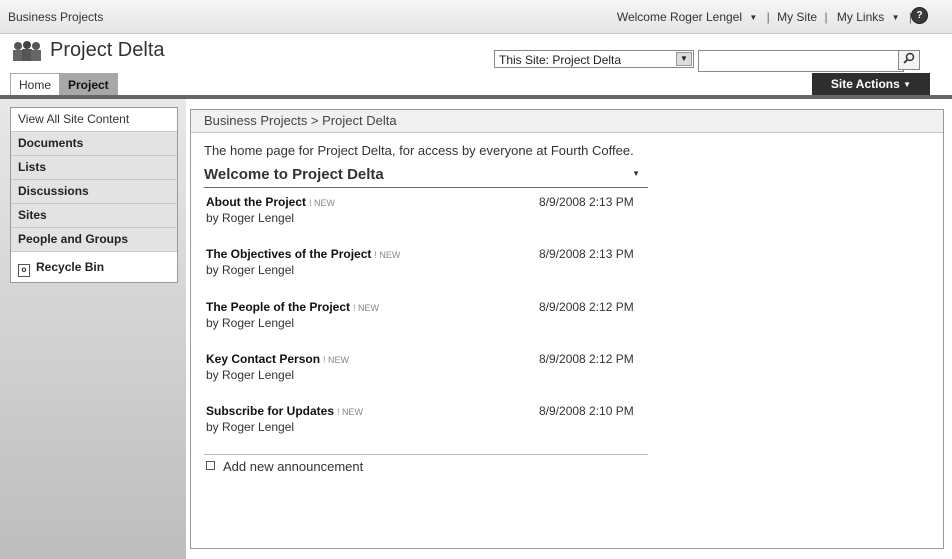  Describe the element at coordinates (288, 254) in the screenshot. I see `announcement-title: The Objectives of the Project` at that location.